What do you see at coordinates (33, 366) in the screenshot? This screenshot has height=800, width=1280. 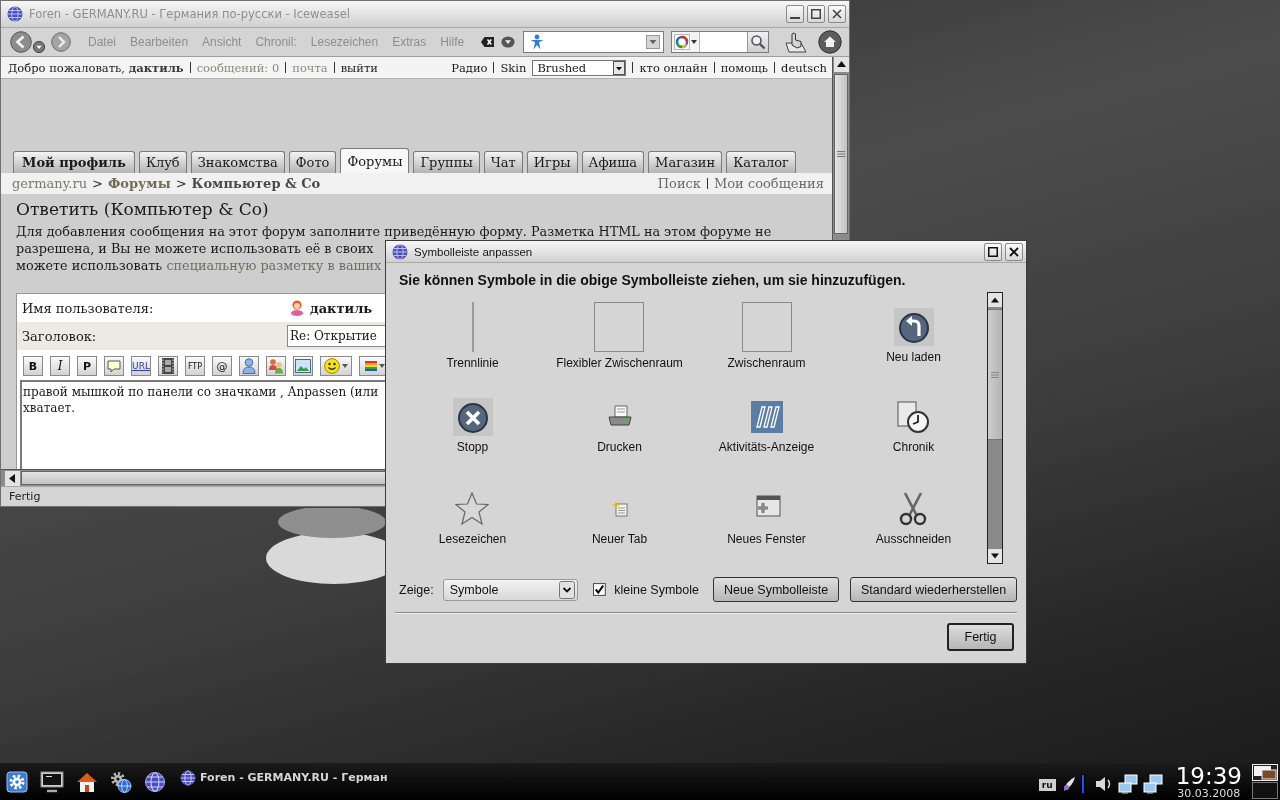 I see `editor-button: B` at bounding box center [33, 366].